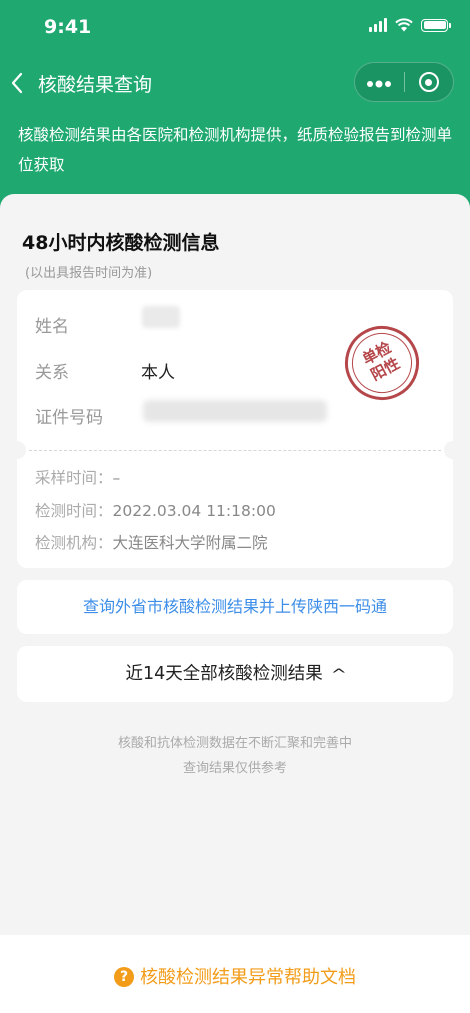 This screenshot has height=1013, width=470. Describe the element at coordinates (235, 83) in the screenshot. I see `navigation-bar: 核酸结果查询` at that location.